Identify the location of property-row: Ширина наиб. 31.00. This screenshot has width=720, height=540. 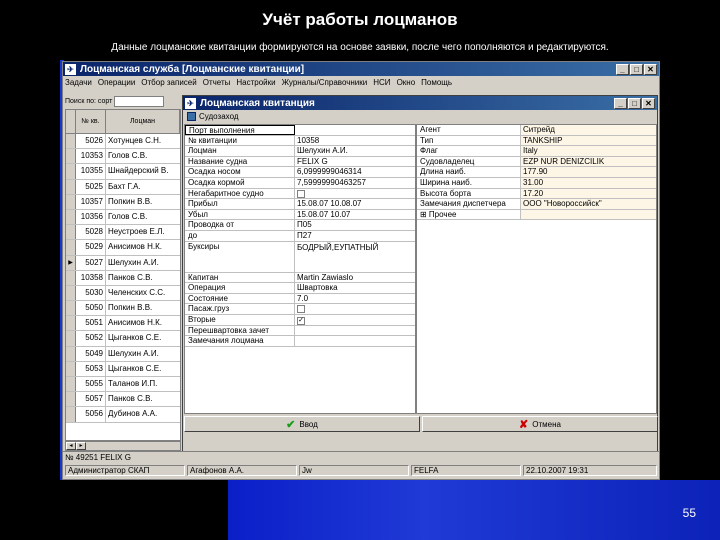
(536, 183).